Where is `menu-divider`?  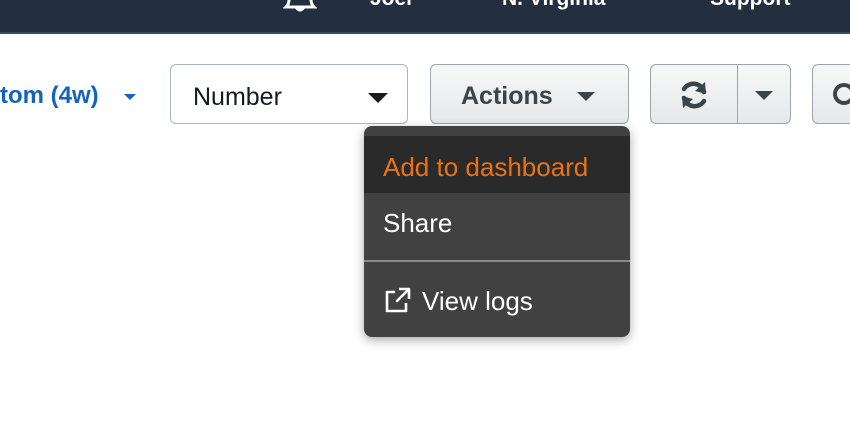 menu-divider is located at coordinates (497, 261).